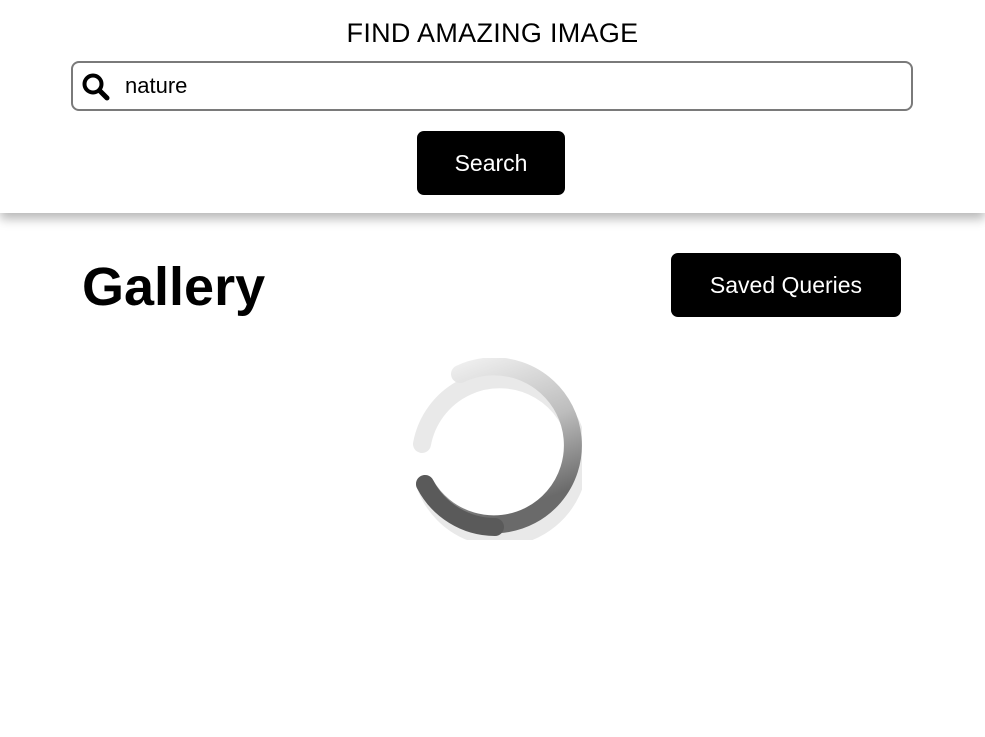 The image size is (985, 737). I want to click on search-input, so click(510, 86).